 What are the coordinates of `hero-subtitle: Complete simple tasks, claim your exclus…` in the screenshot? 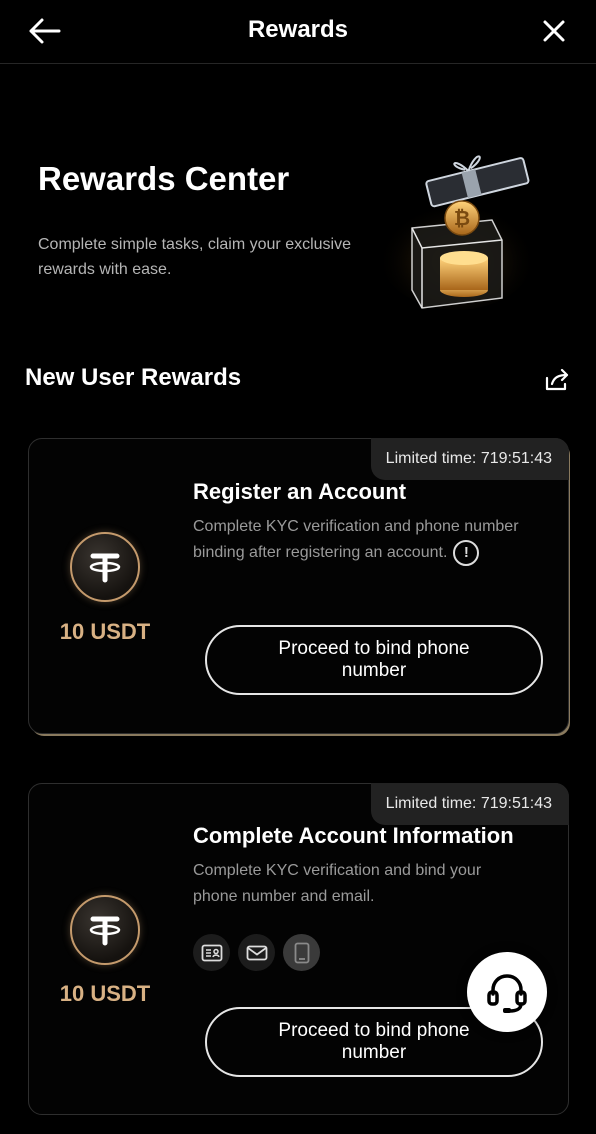 It's located at (194, 257).